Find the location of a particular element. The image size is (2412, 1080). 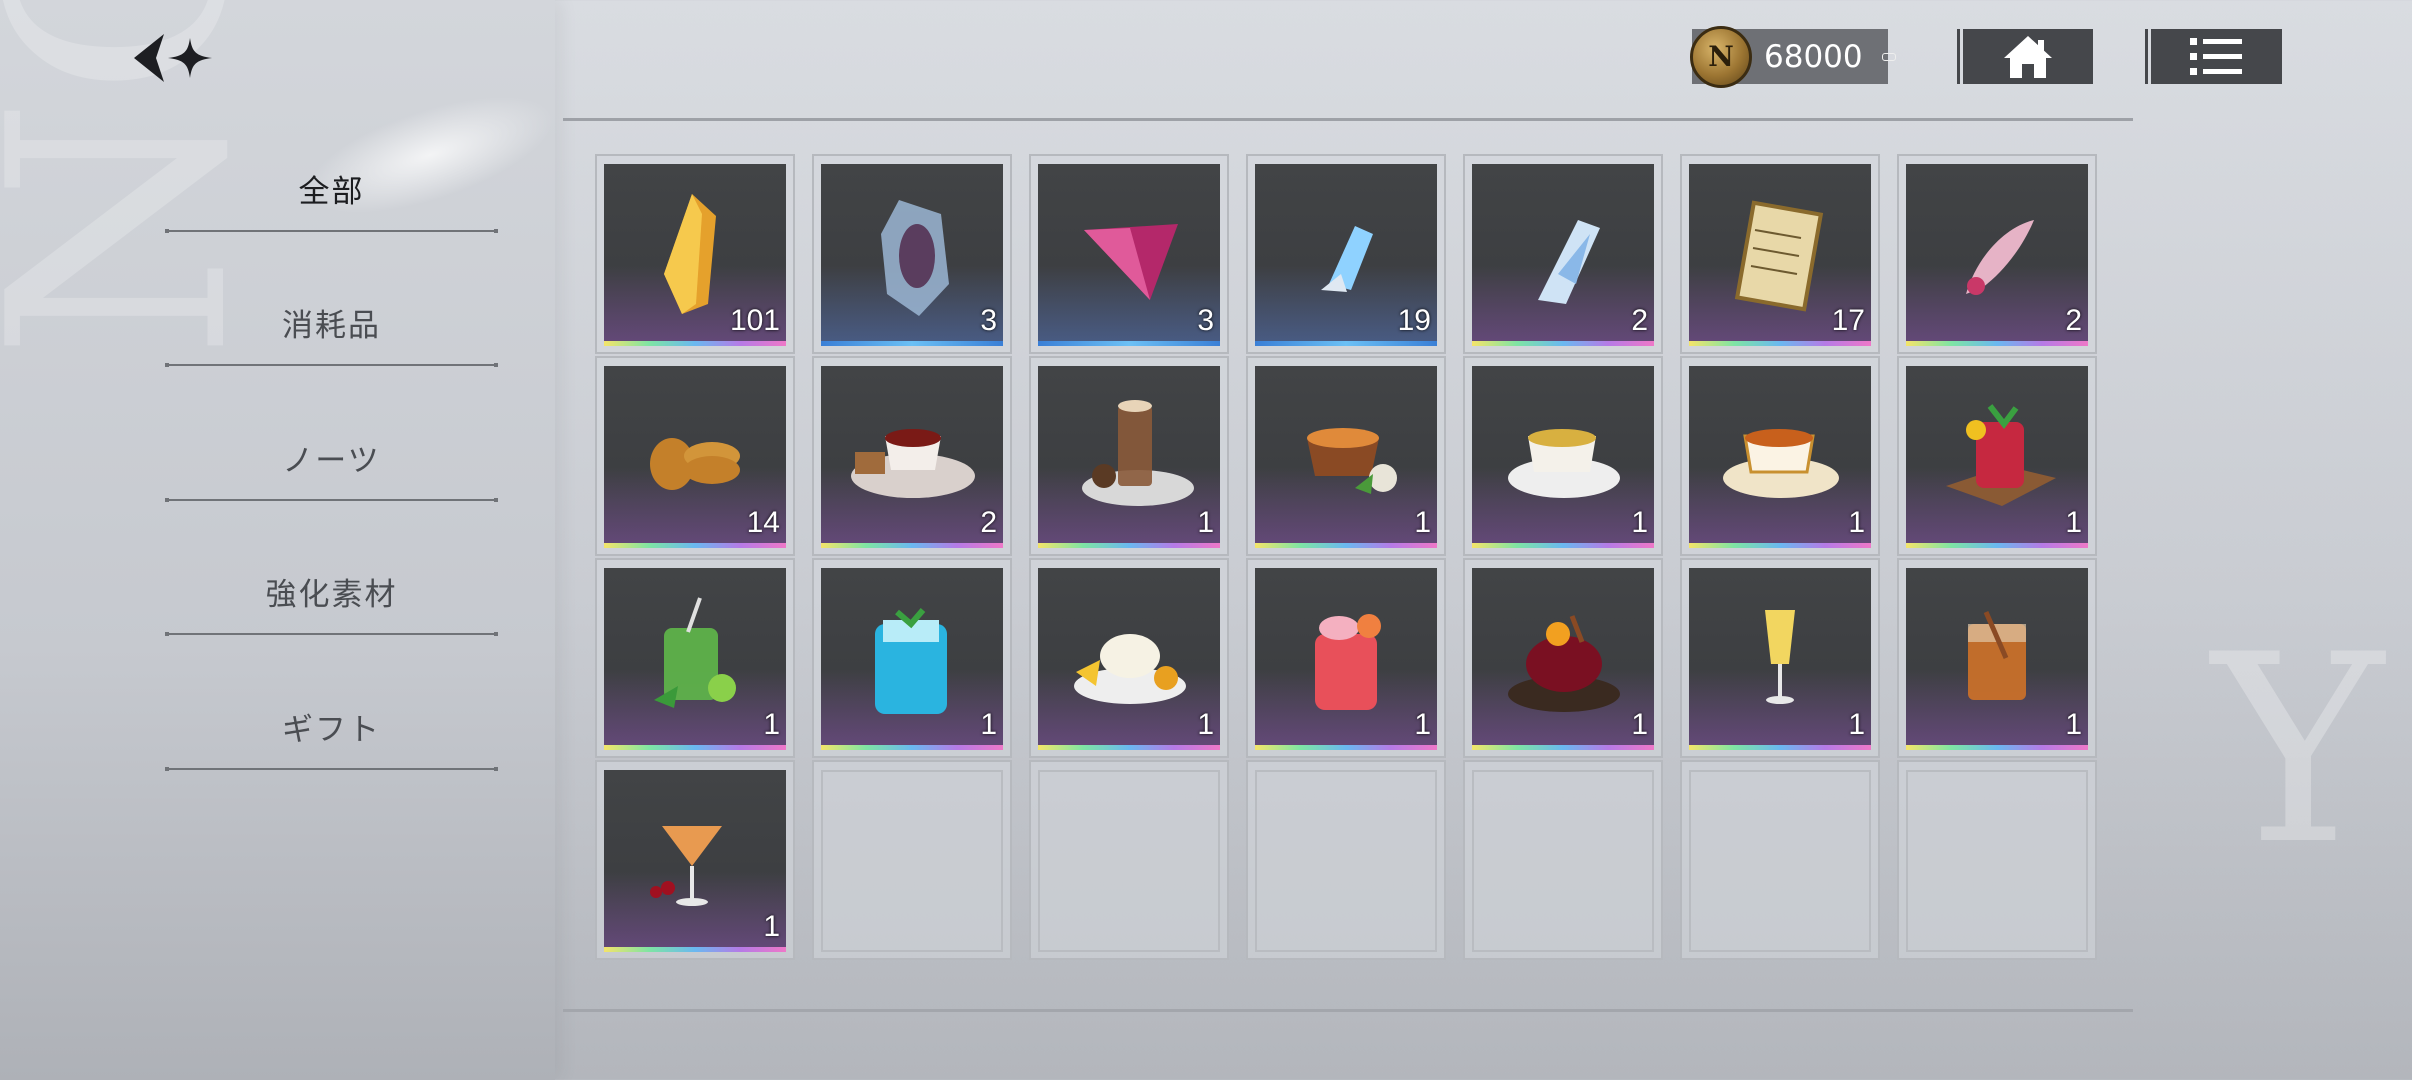

category-tab-enhancement: 強化素材 is located at coordinates (331, 600).